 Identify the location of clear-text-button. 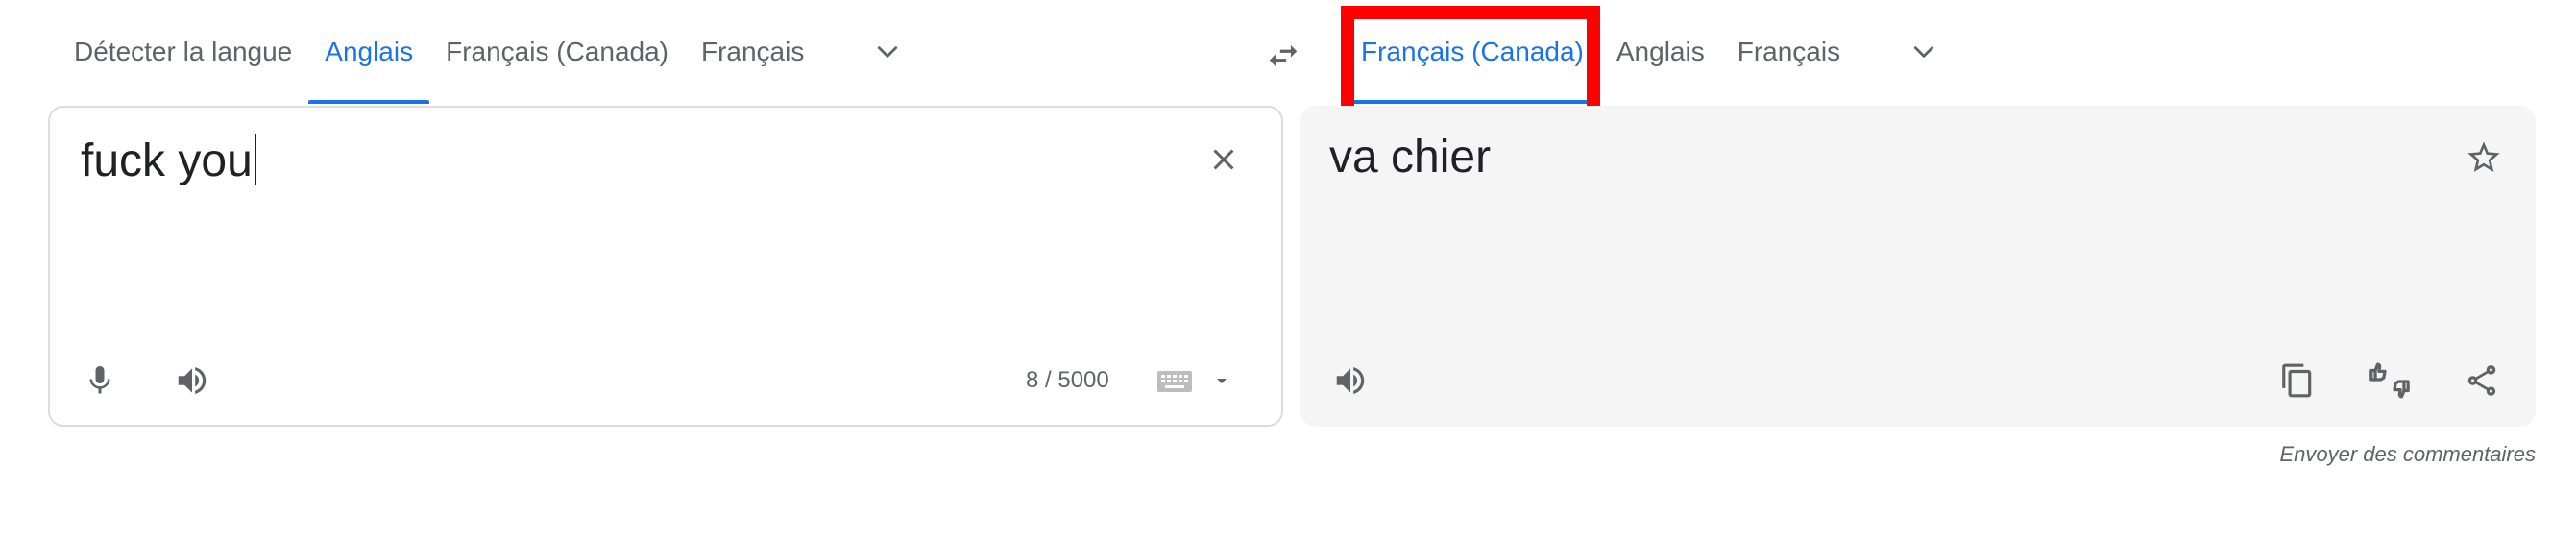
(1223, 159).